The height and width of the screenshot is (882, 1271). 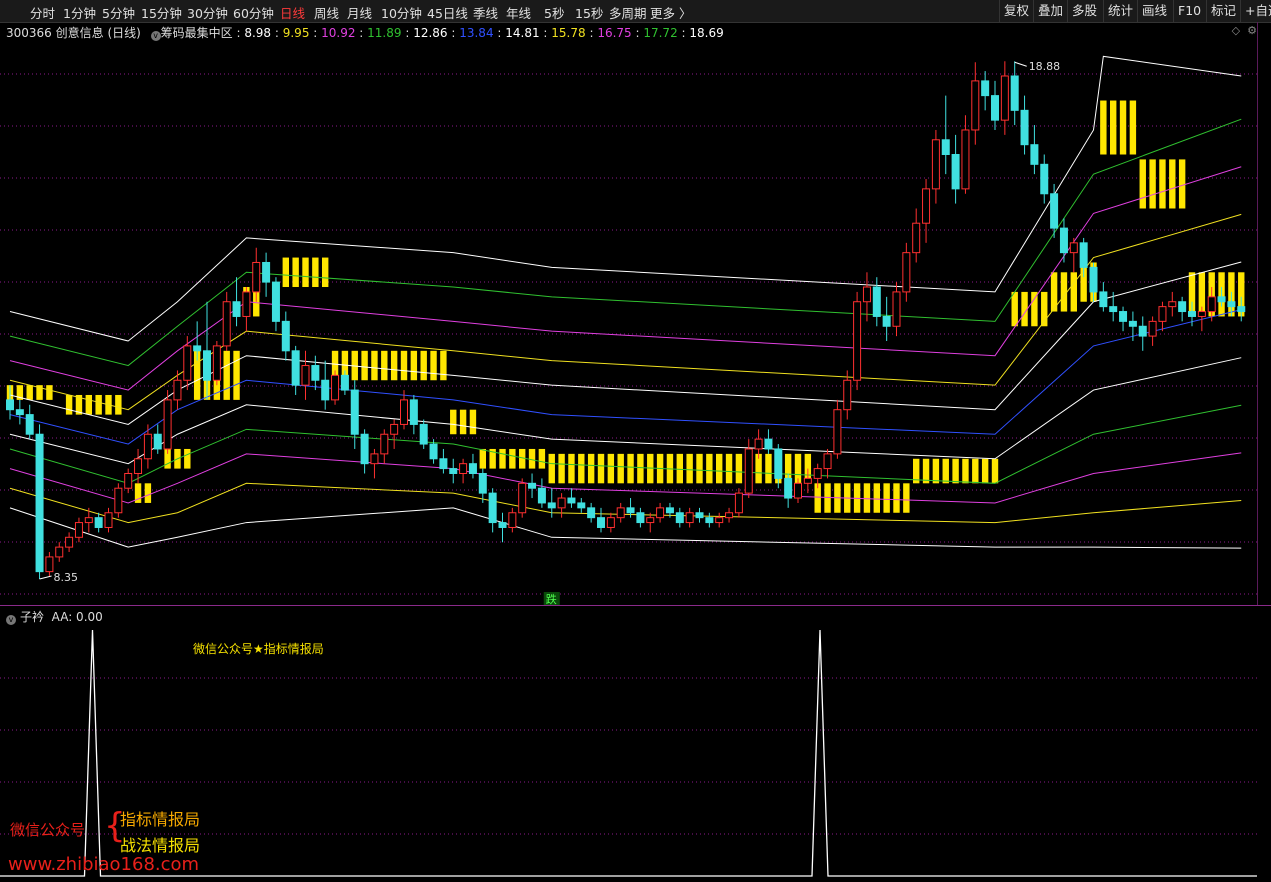 What do you see at coordinates (207, 12) in the screenshot?
I see `period-tab-4: 30分钟` at bounding box center [207, 12].